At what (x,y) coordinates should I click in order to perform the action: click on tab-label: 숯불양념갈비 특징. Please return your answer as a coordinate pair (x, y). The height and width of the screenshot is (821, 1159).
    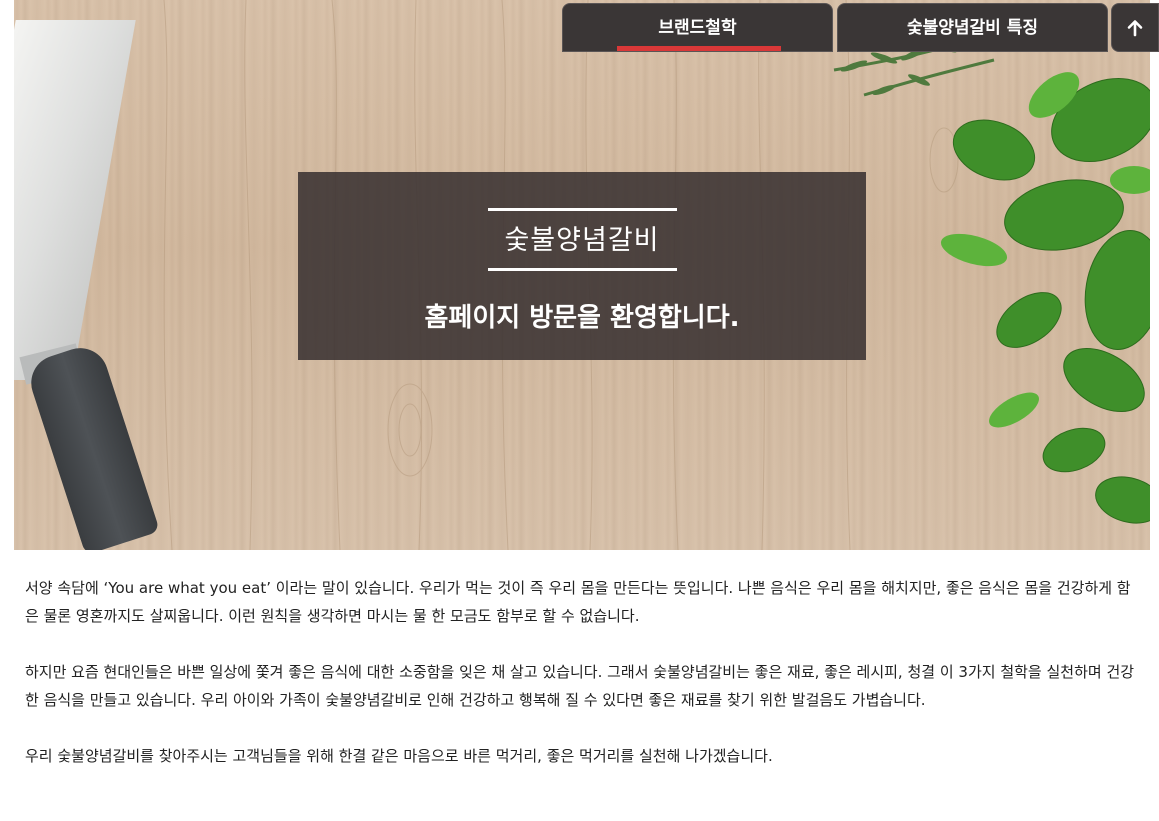
    Looking at the image, I should click on (972, 28).